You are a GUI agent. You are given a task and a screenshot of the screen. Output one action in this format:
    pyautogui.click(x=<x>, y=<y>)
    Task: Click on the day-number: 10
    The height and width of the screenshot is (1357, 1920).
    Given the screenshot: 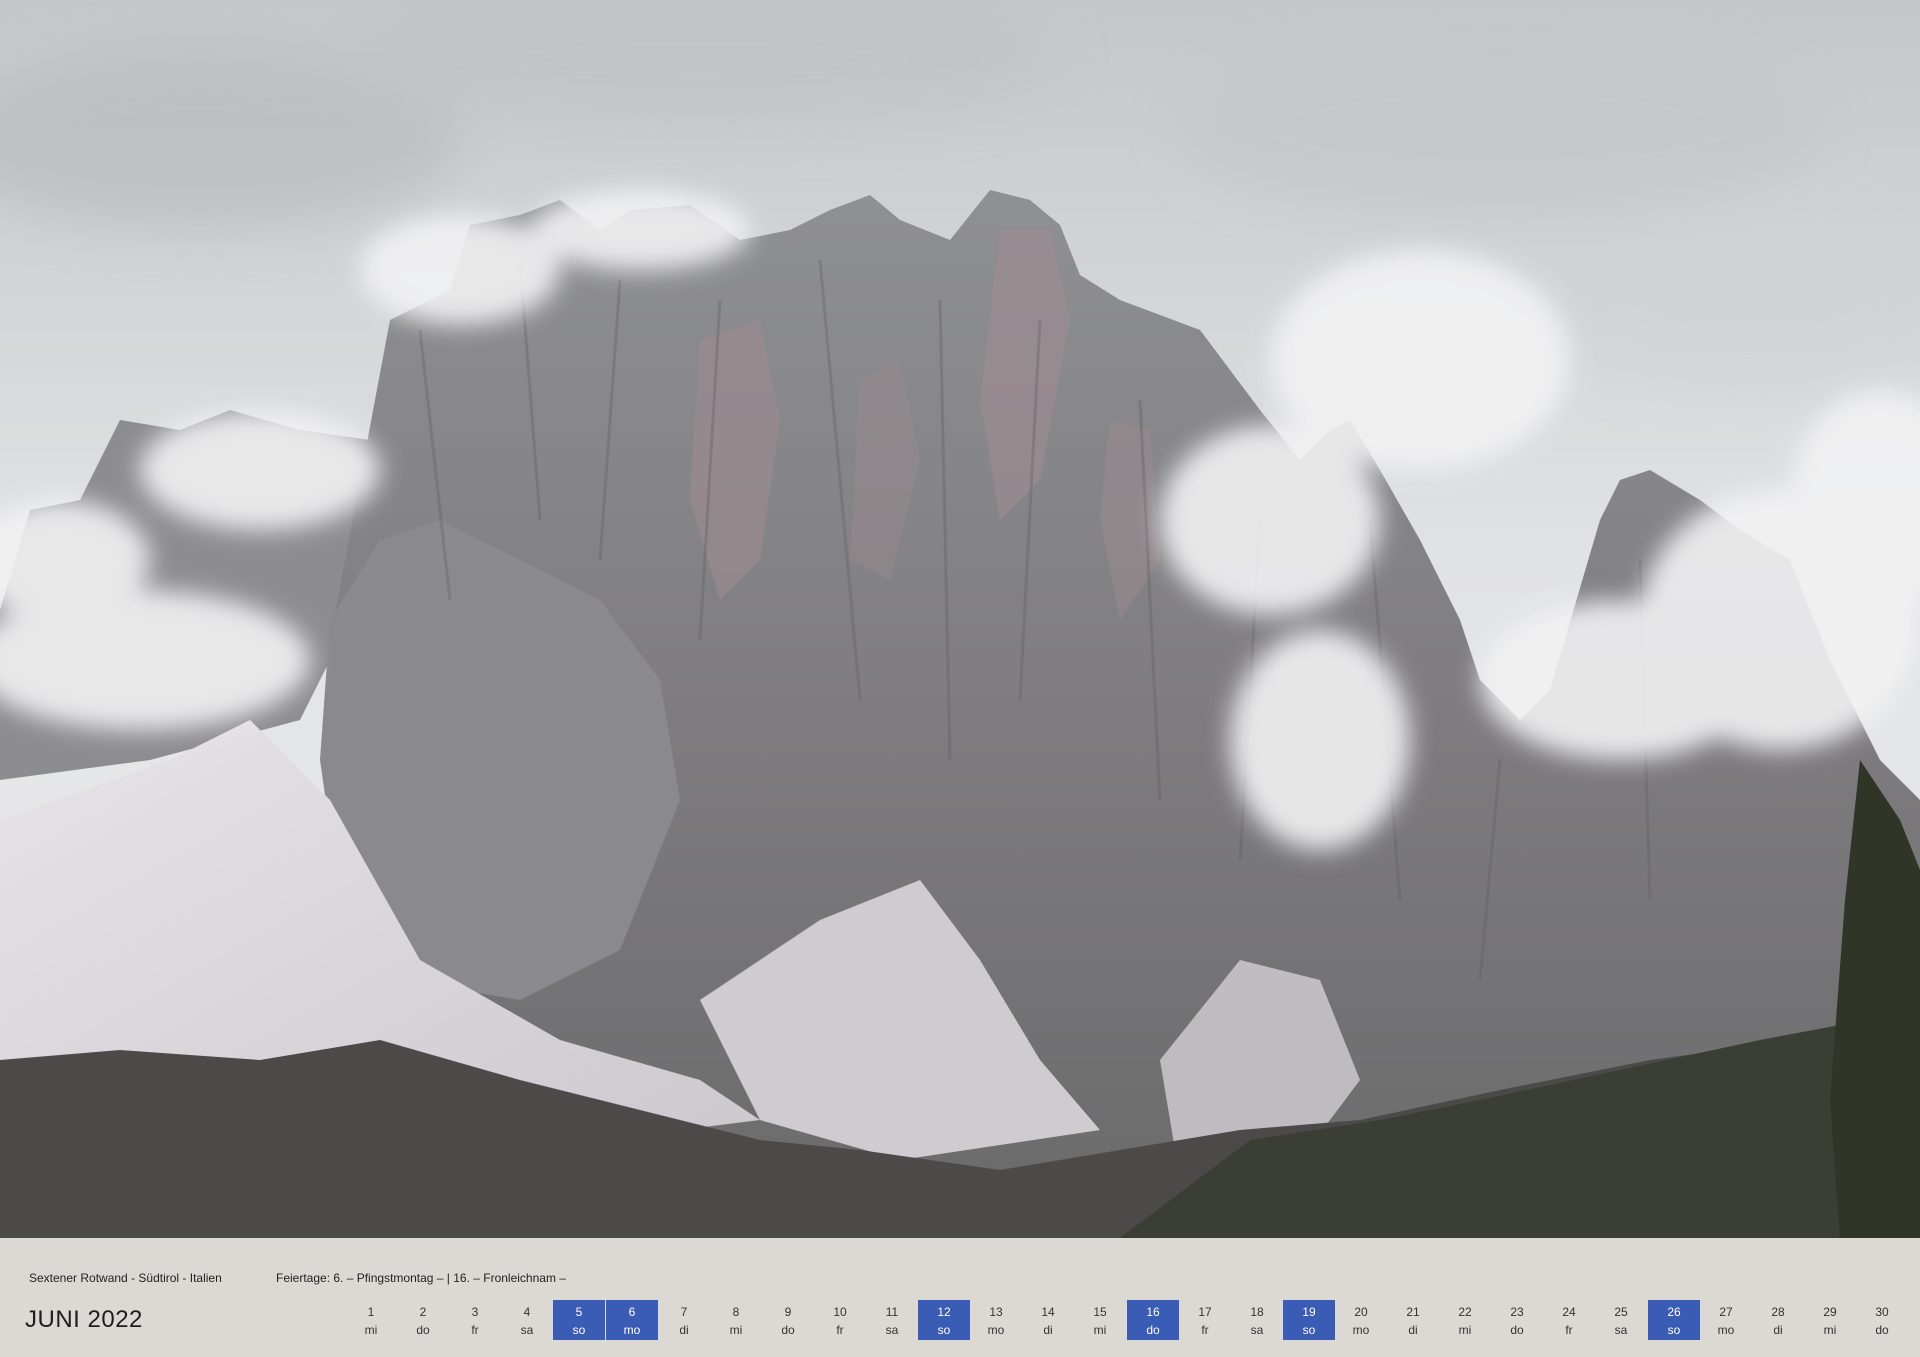 What is the action you would take?
    pyautogui.click(x=840, y=1312)
    